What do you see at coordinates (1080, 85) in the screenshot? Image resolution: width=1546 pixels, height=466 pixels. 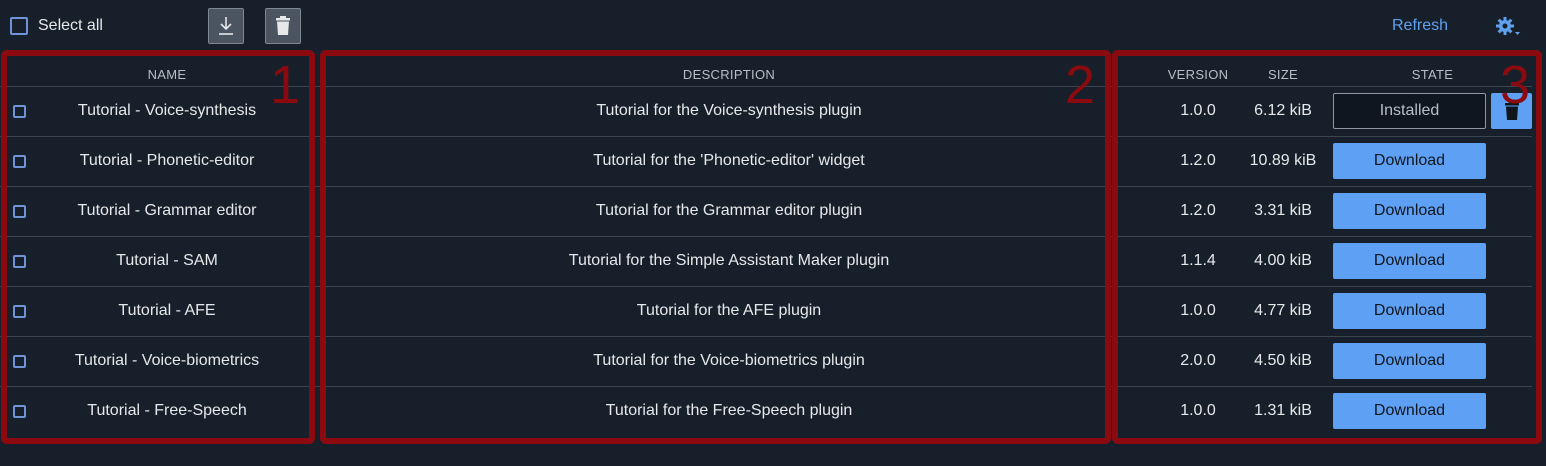 I see `annotation-label-2: 2` at bounding box center [1080, 85].